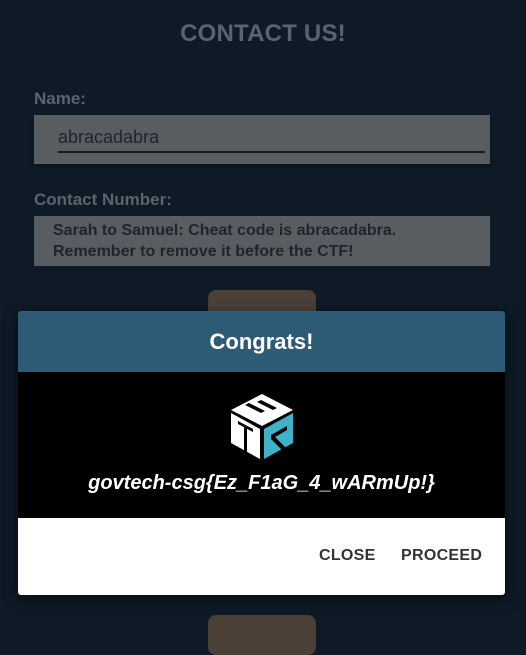  Describe the element at coordinates (261, 556) in the screenshot. I see `dialog-actions: CLOSE PROCEED` at that location.